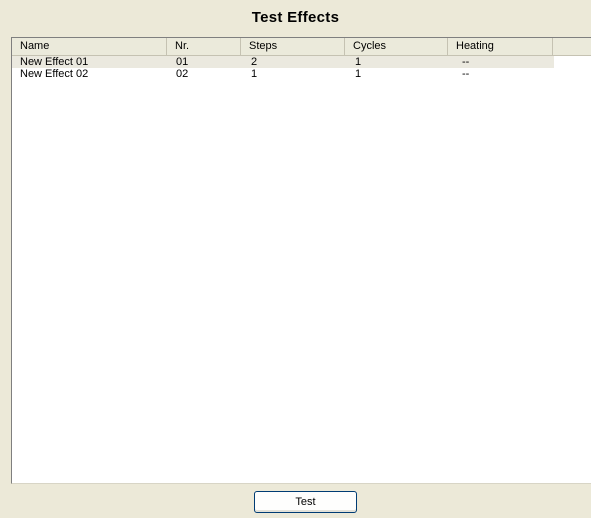 This screenshot has width=591, height=518. Describe the element at coordinates (283, 62) in the screenshot. I see `list-row: New Effect 01 01 2 1 --` at that location.